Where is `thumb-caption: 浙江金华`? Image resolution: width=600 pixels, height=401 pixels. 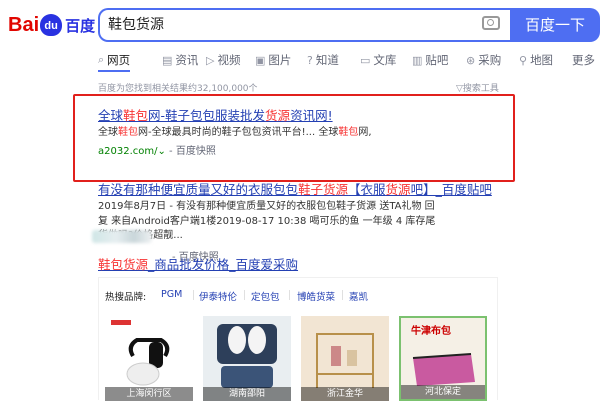
thumb-caption: 浙江金华 is located at coordinates (345, 394).